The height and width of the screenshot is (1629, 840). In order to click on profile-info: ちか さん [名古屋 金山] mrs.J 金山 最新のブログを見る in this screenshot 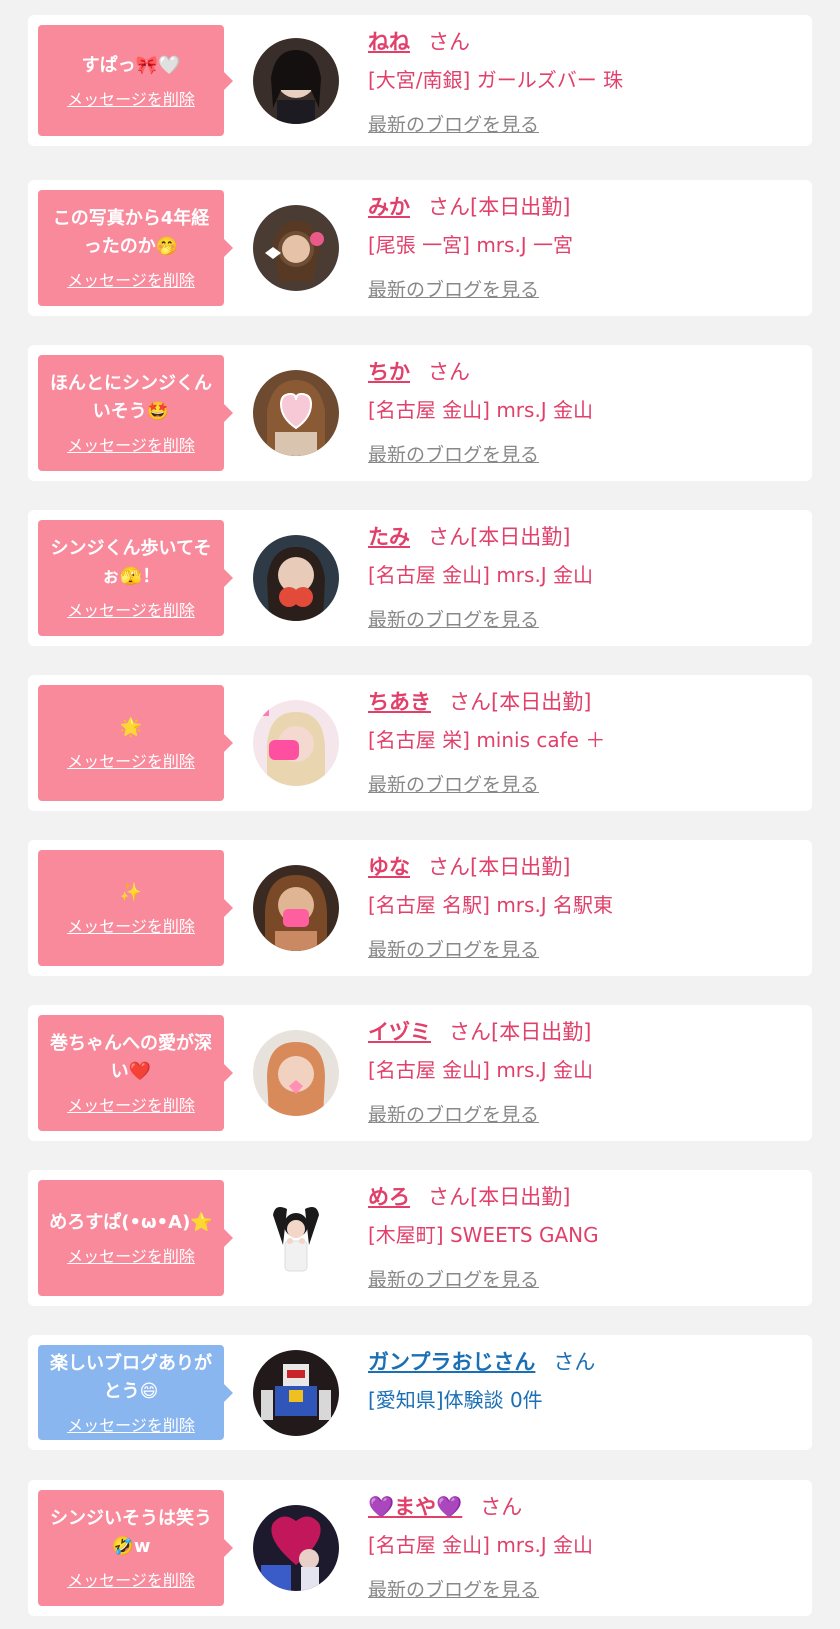, I will do `click(585, 413)`.